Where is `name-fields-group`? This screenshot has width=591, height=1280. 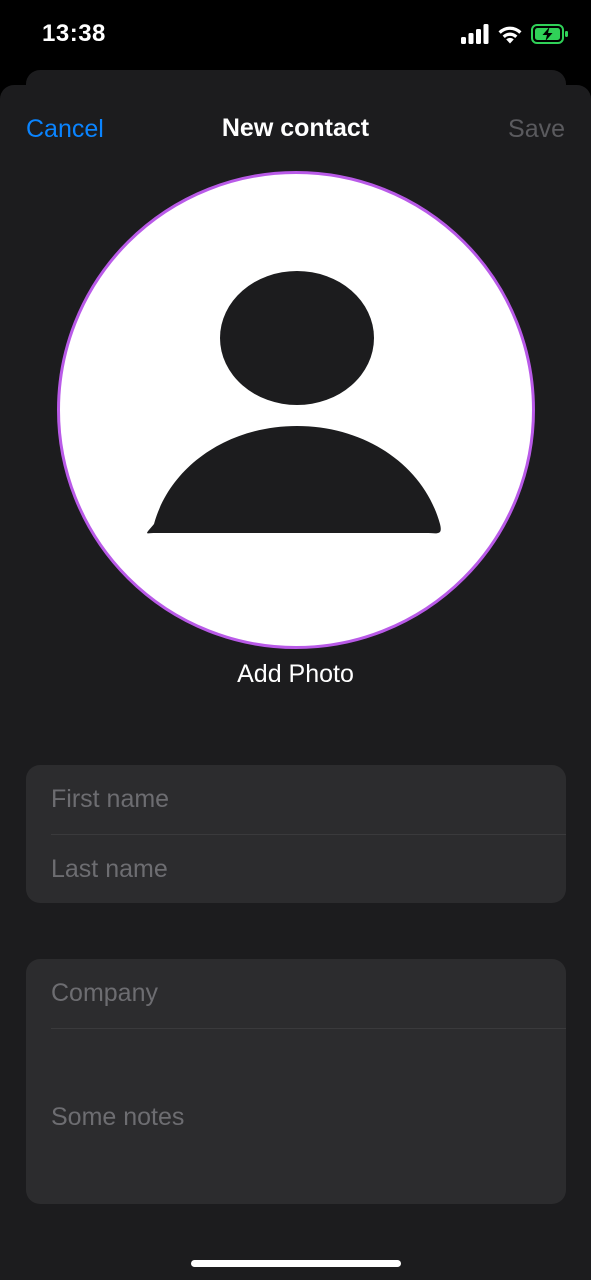 name-fields-group is located at coordinates (296, 834).